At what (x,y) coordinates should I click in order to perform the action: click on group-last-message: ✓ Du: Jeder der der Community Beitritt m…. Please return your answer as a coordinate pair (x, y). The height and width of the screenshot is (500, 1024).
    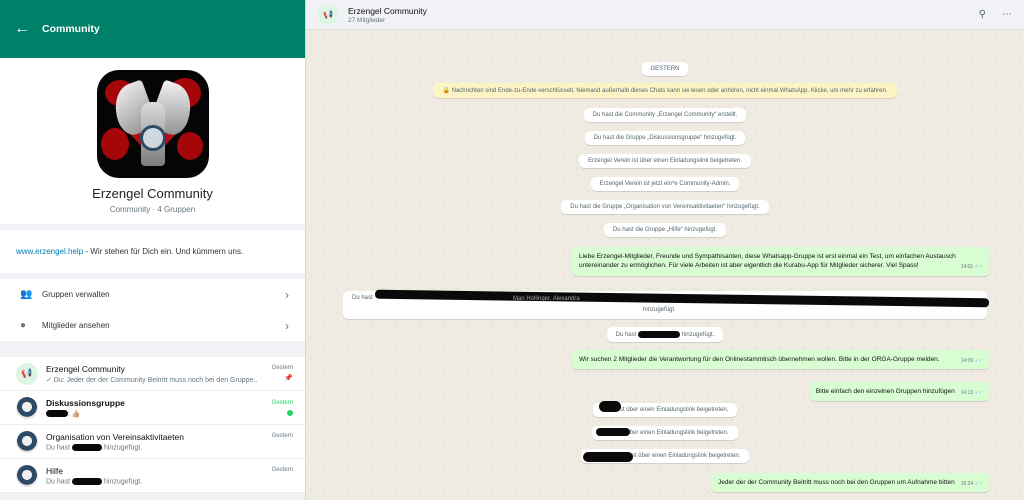
    Looking at the image, I should click on (151, 380).